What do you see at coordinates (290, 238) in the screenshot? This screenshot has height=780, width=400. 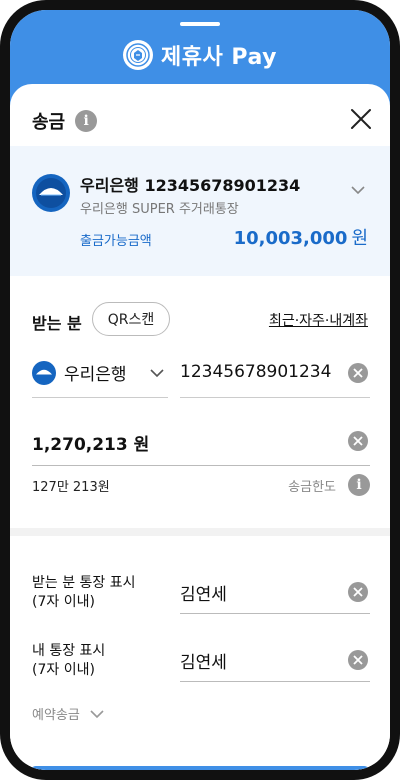 I see `available-amount-value: 10,003,000` at bounding box center [290, 238].